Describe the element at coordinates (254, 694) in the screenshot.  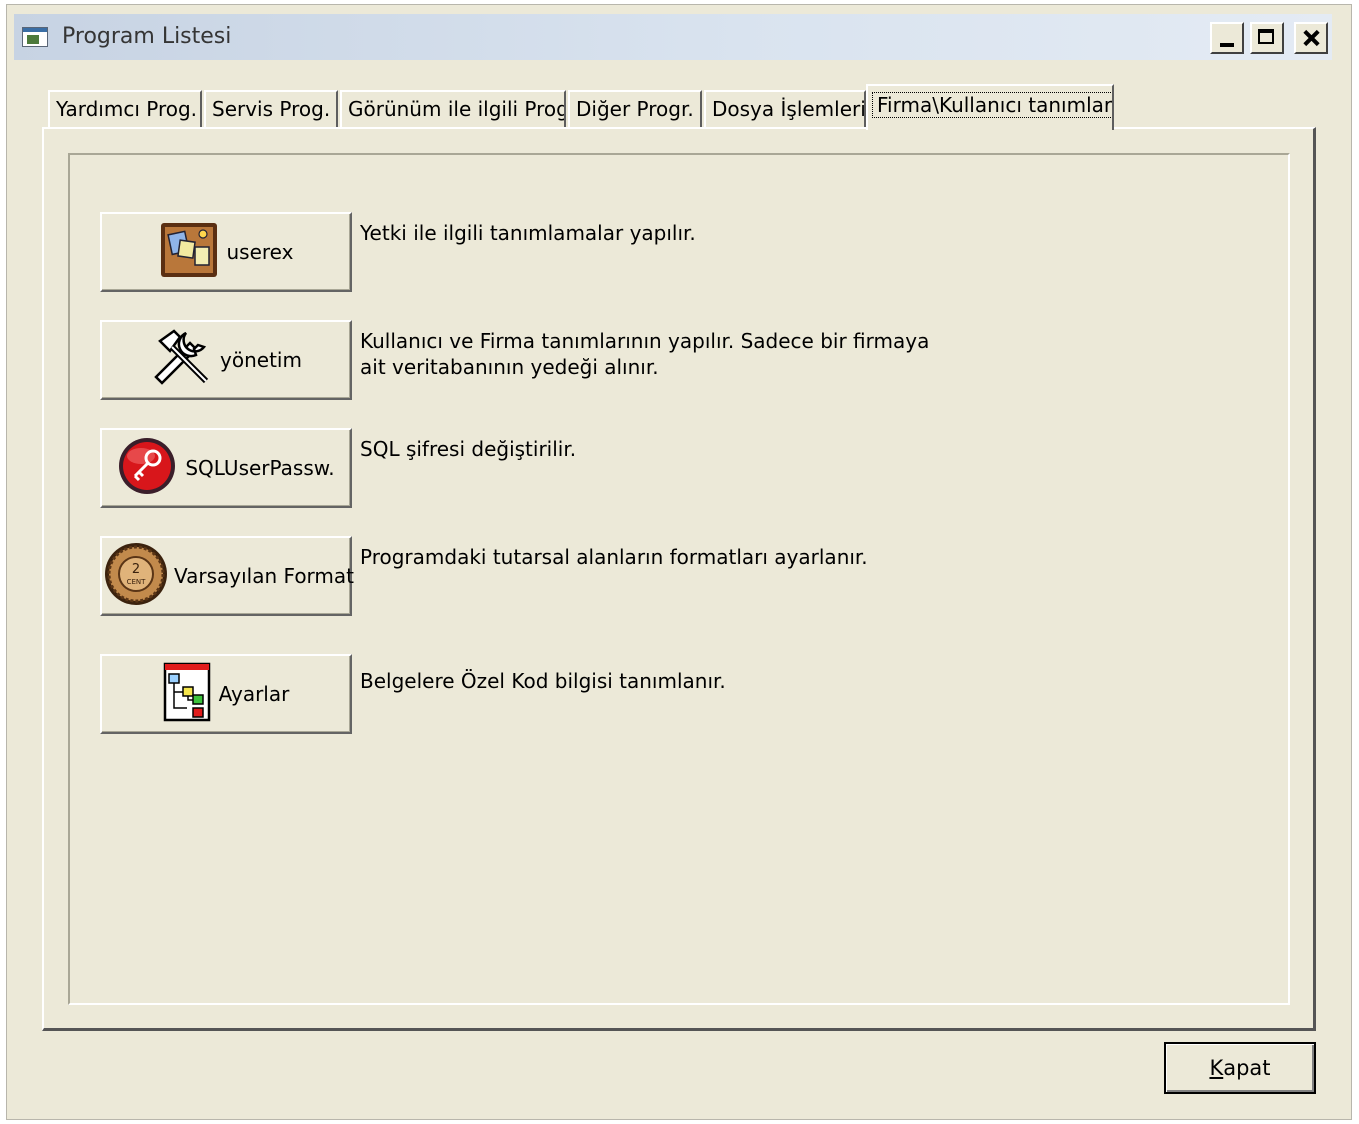
I see `ayarlar-label: Ayarlar` at that location.